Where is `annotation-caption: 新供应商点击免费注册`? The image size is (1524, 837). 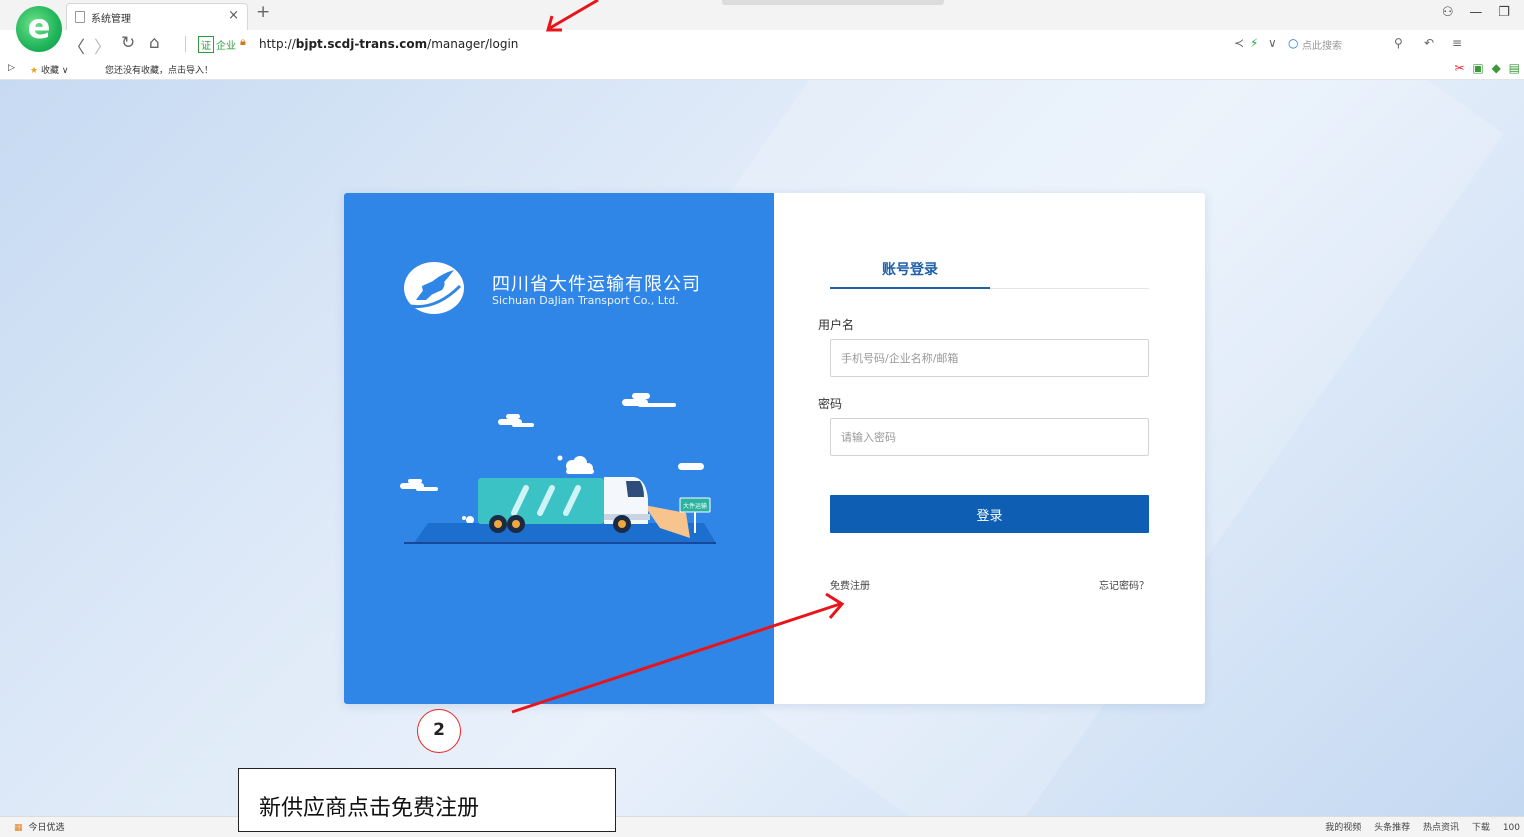
annotation-caption: 新供应商点击免费注册 is located at coordinates (369, 808).